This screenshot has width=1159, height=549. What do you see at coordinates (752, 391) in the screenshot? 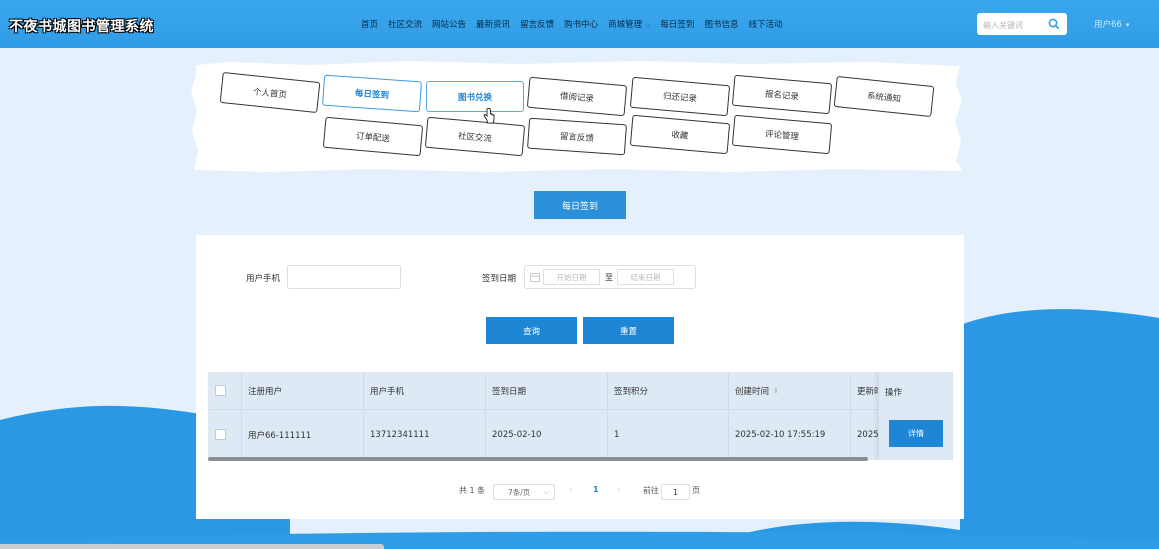
I see `col-created-label: 创建时间` at bounding box center [752, 391].